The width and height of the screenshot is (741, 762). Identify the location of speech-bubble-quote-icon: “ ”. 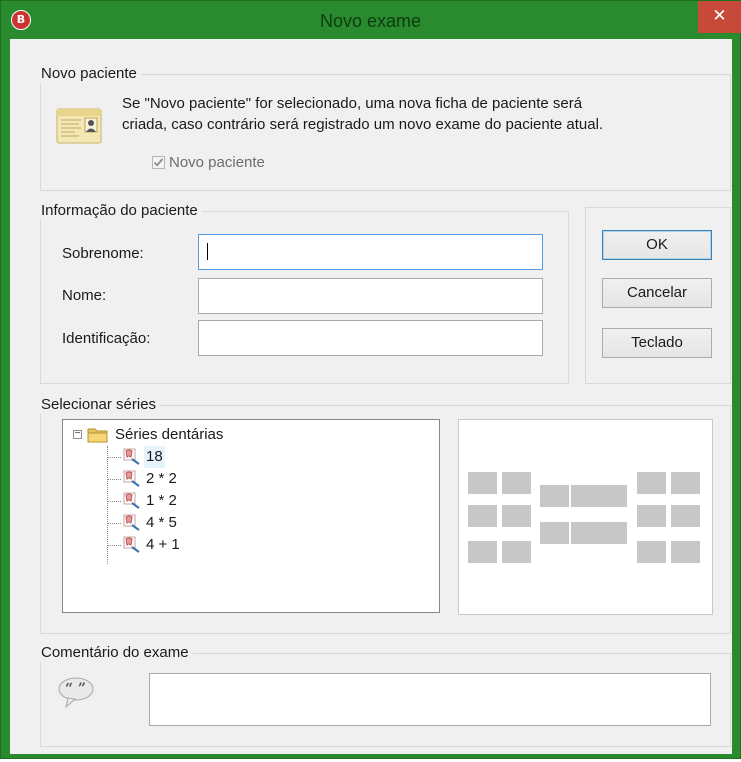
(76, 695).